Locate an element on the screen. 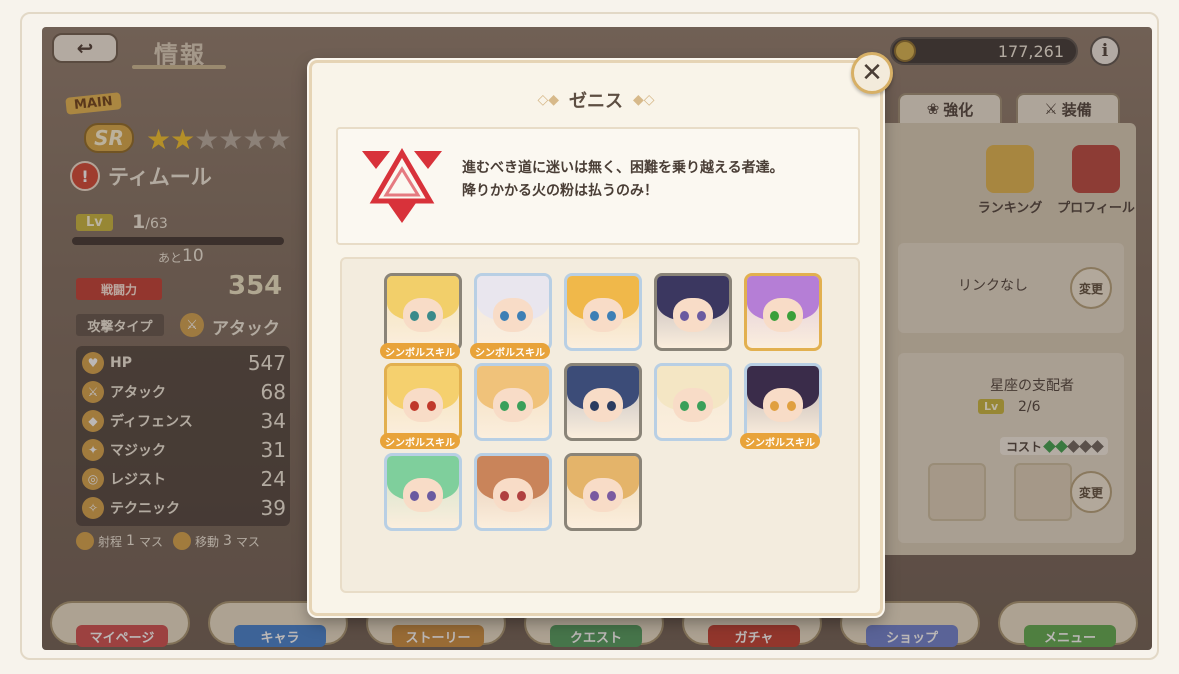 This screenshot has width=1179, height=674. close-button: ✕ is located at coordinates (872, 73).